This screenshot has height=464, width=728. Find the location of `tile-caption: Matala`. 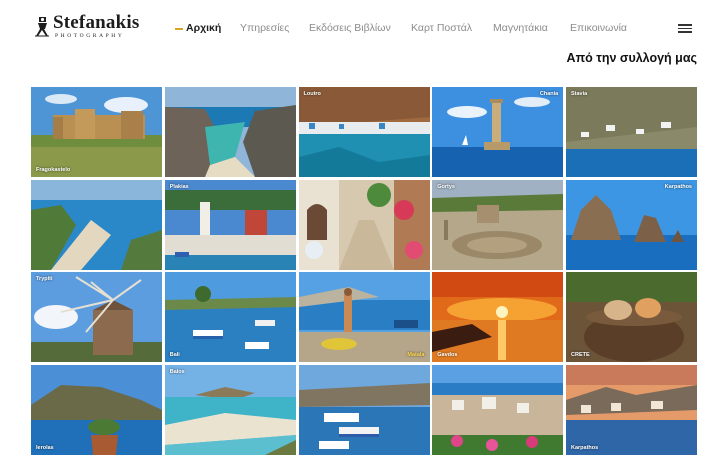

tile-caption: Matala is located at coordinates (416, 355).